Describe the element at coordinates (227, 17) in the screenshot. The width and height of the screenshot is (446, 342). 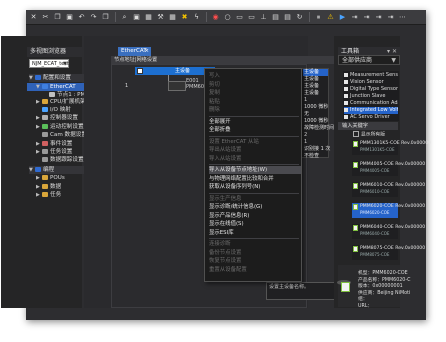
I see `offline-icon: ○` at that location.